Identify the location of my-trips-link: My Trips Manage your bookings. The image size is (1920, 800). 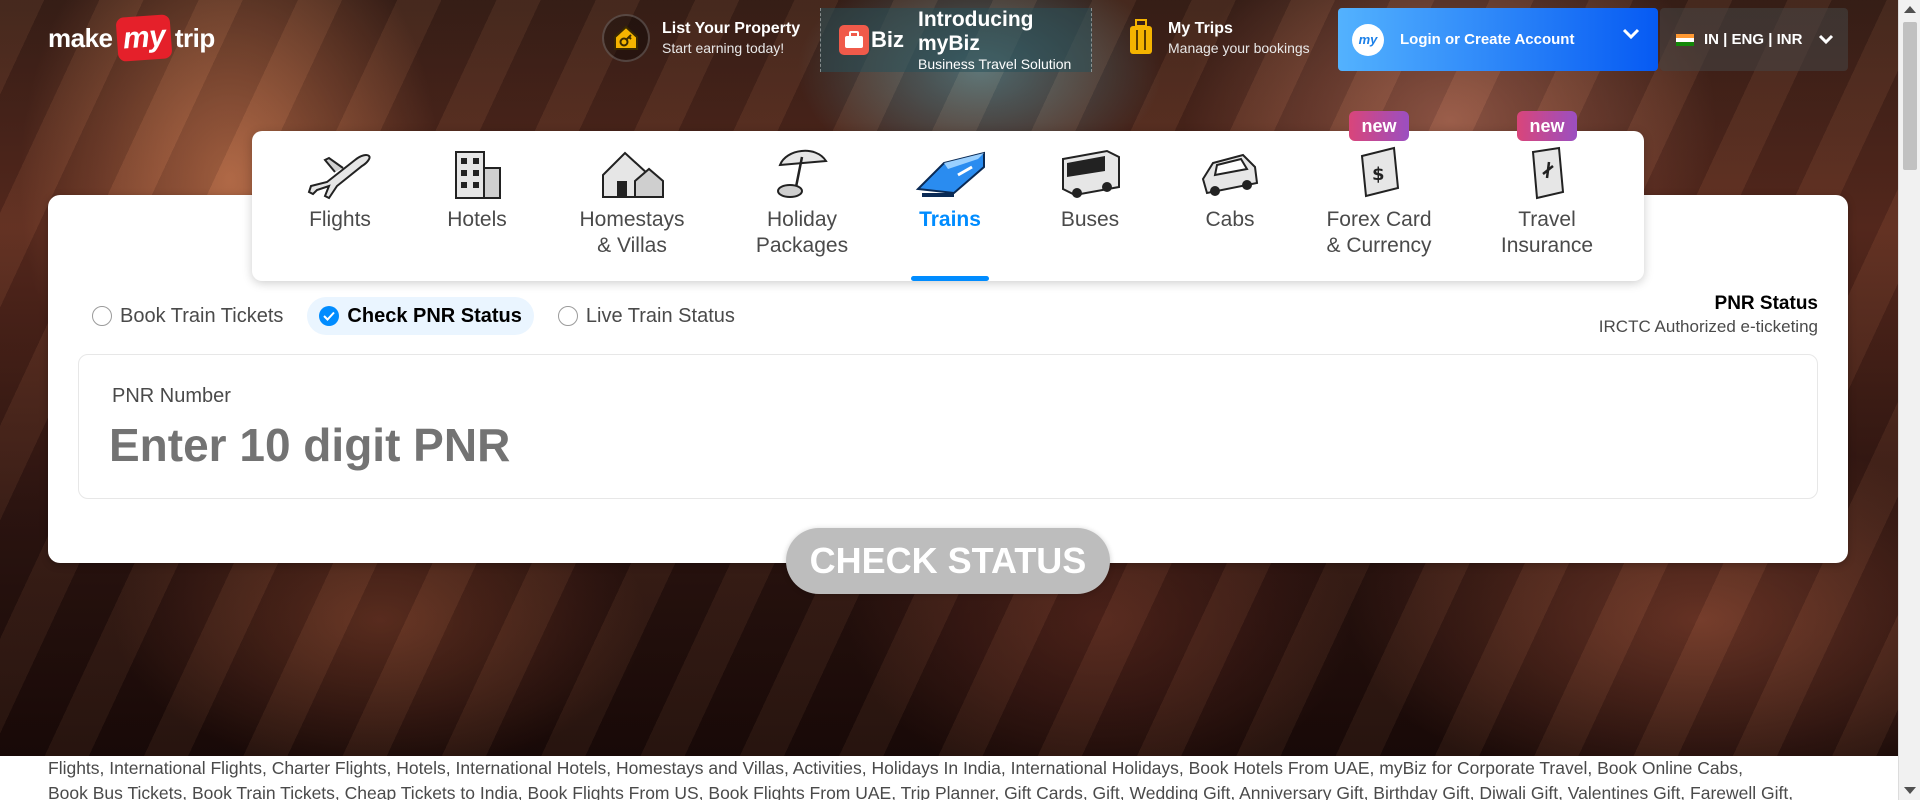
(1218, 38).